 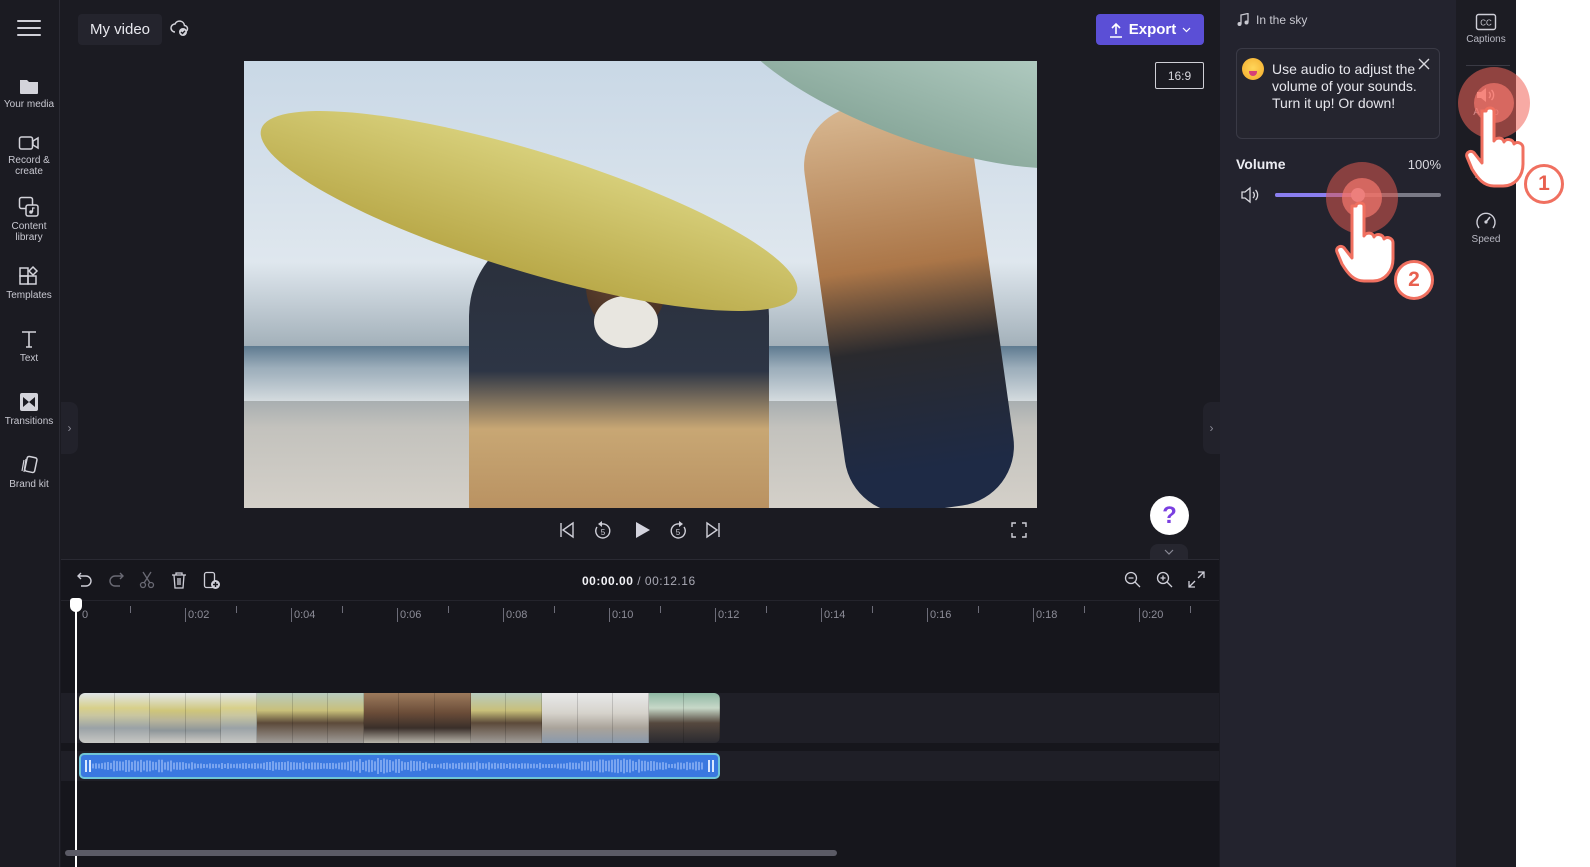 I want to click on templates-icon, so click(x=29, y=275).